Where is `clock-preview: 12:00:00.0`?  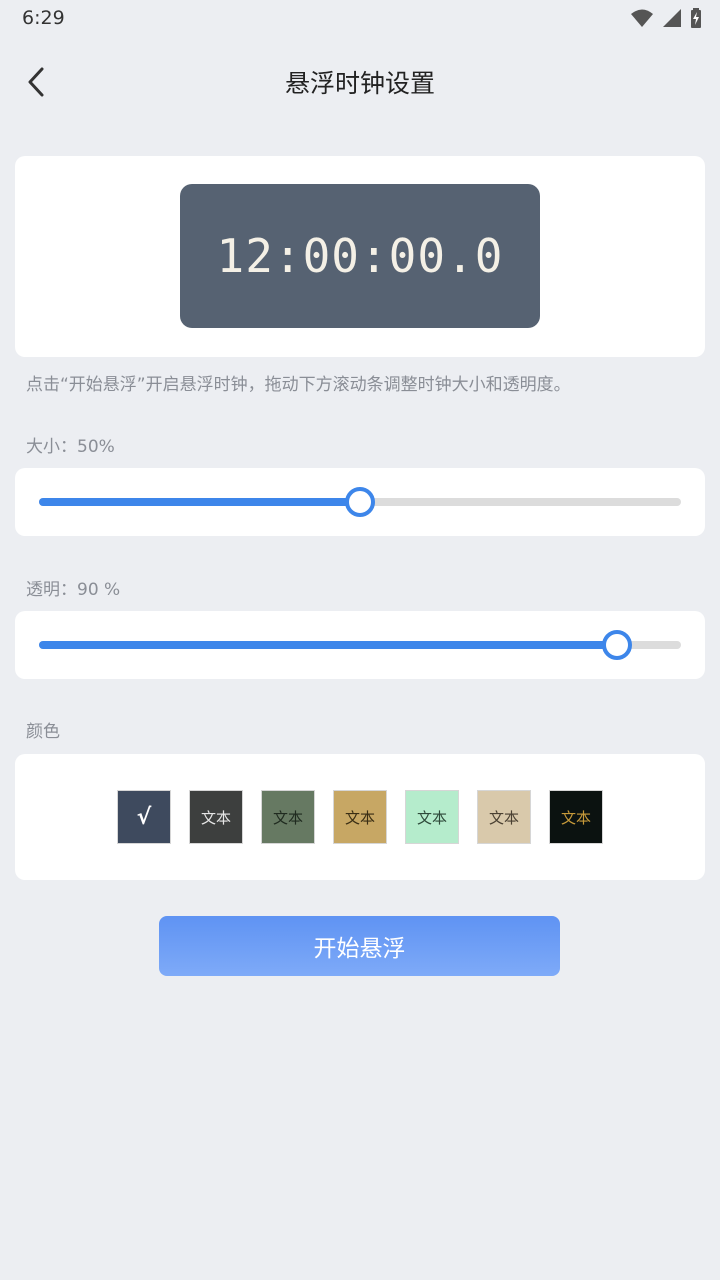 clock-preview: 12:00:00.0 is located at coordinates (360, 256).